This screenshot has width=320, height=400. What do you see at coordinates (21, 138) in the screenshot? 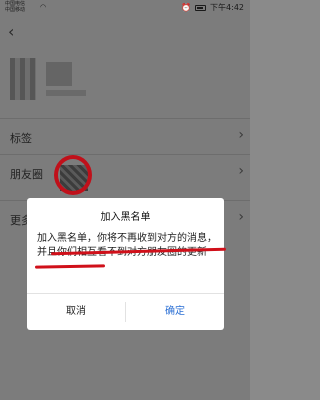
I see `row-tags-label: 标签` at bounding box center [21, 138].